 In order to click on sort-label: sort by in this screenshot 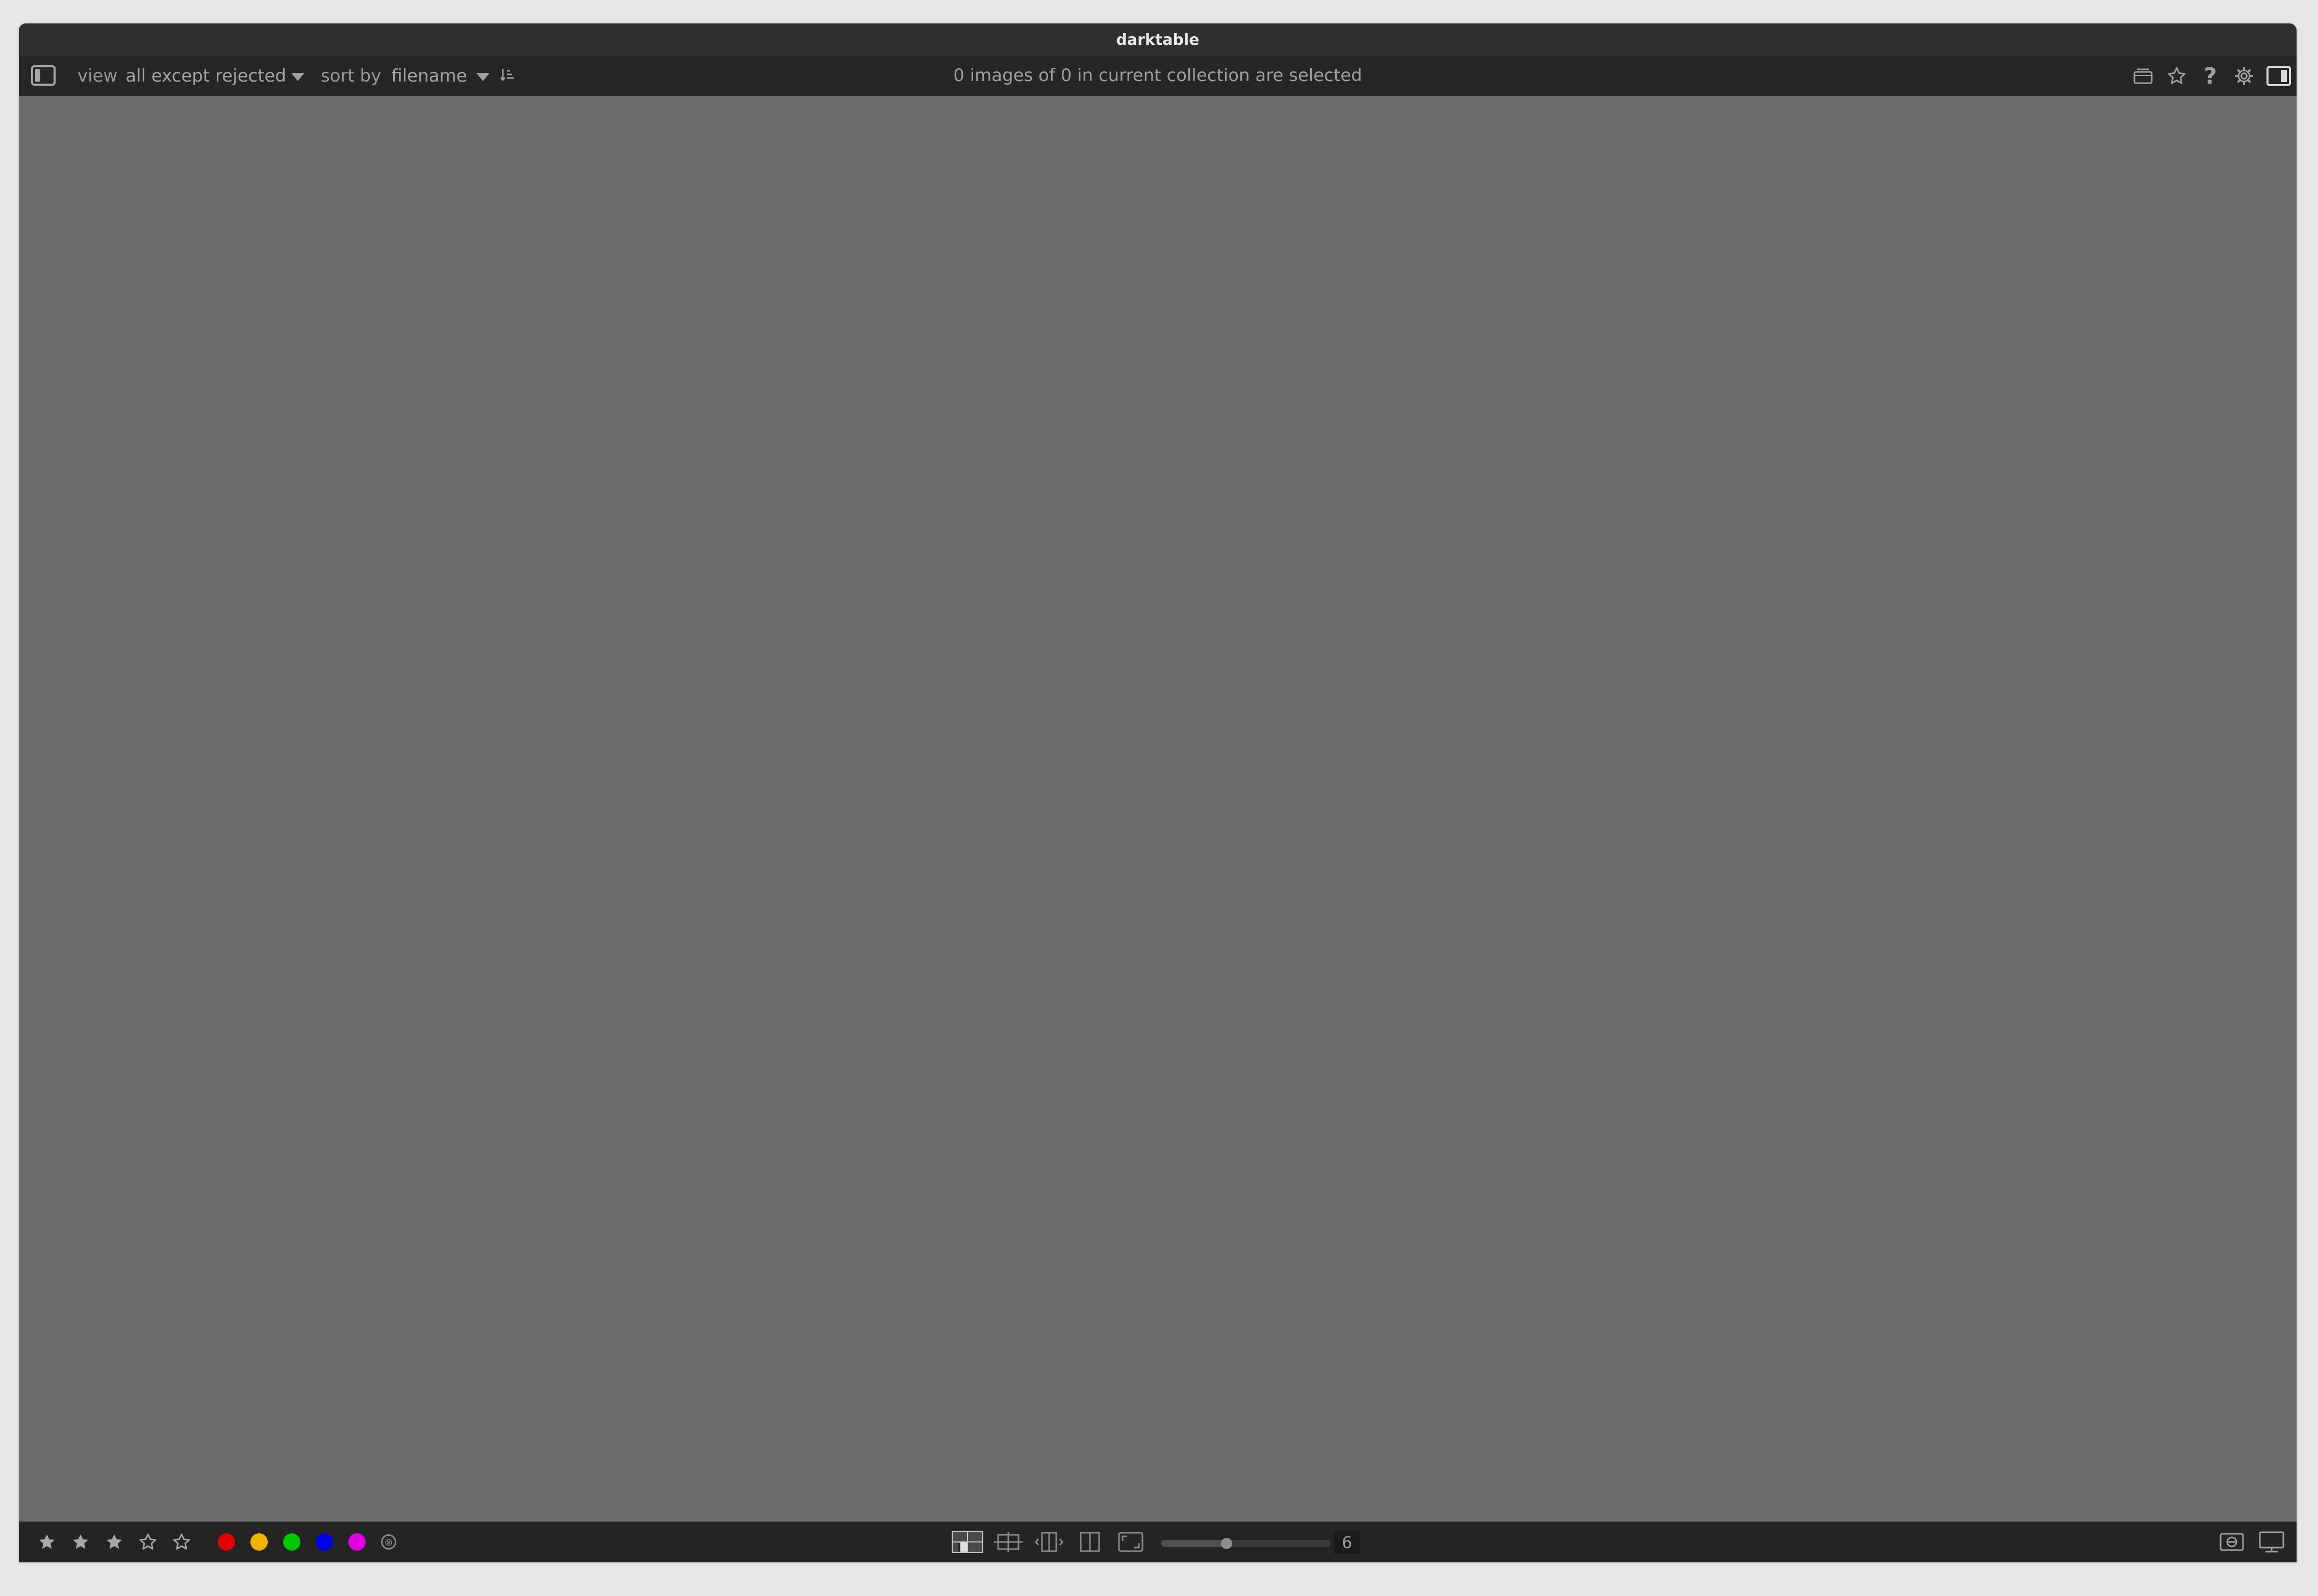, I will do `click(351, 76)`.